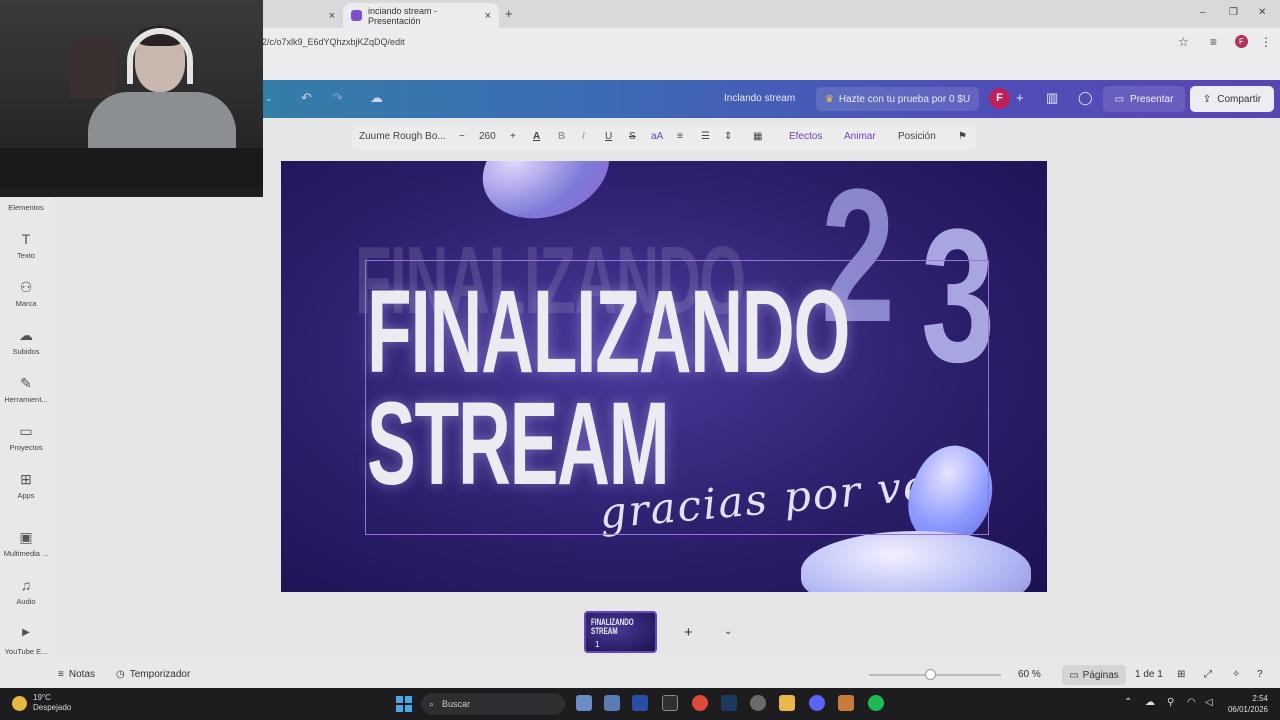  I want to click on obs-icon, so click(758, 703).